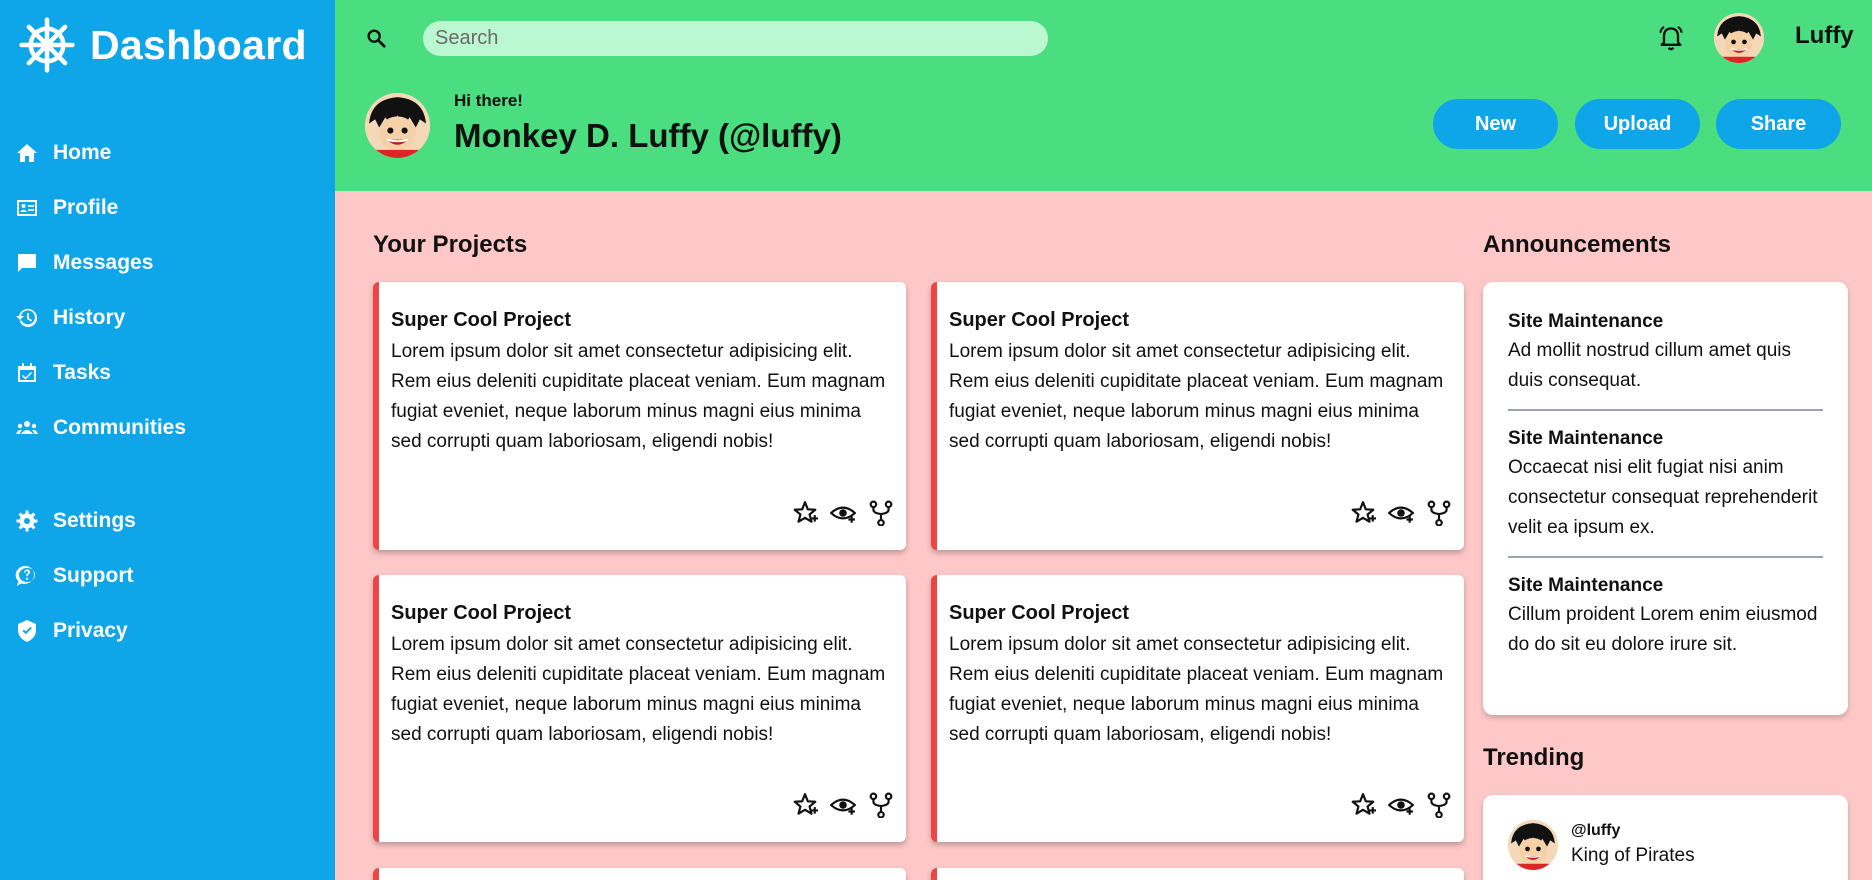  Describe the element at coordinates (1596, 830) in the screenshot. I see `trending-handle: @luffy` at that location.